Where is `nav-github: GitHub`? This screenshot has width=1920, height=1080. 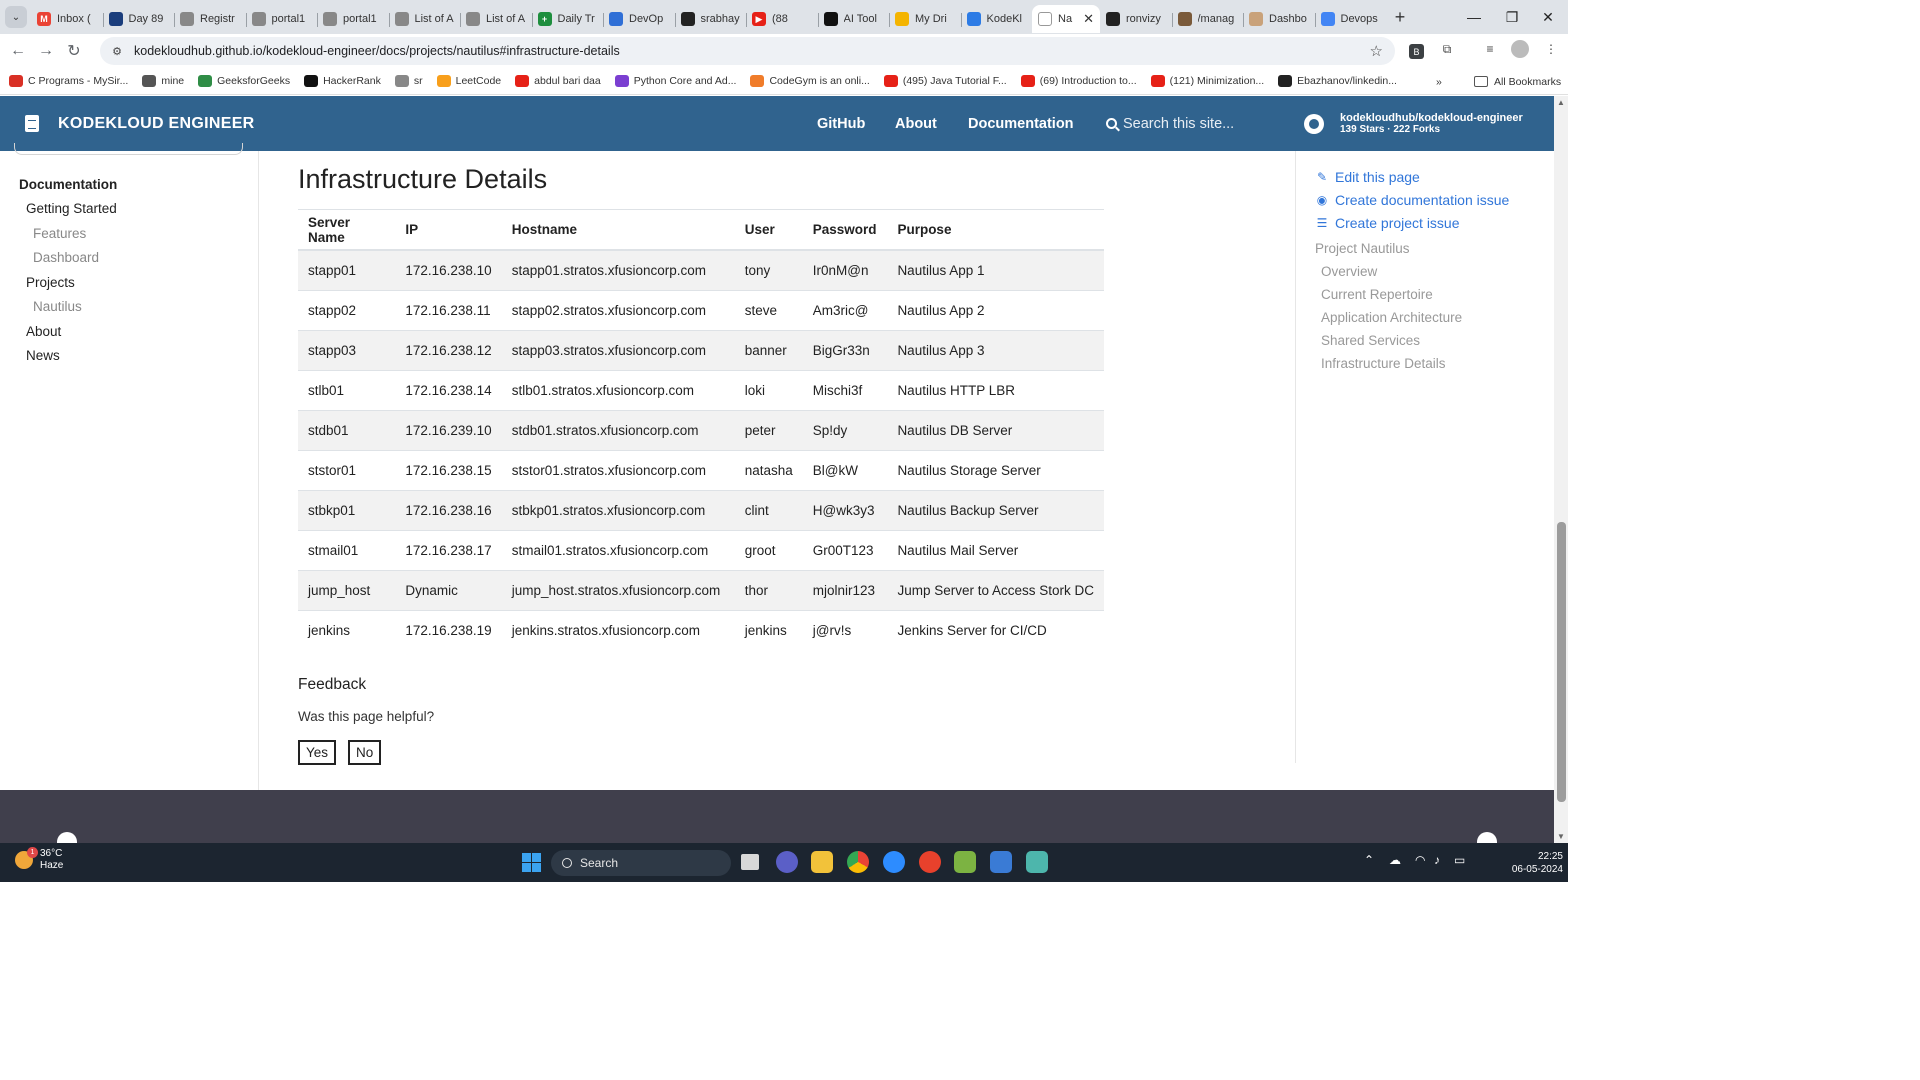 nav-github: GitHub is located at coordinates (841, 123).